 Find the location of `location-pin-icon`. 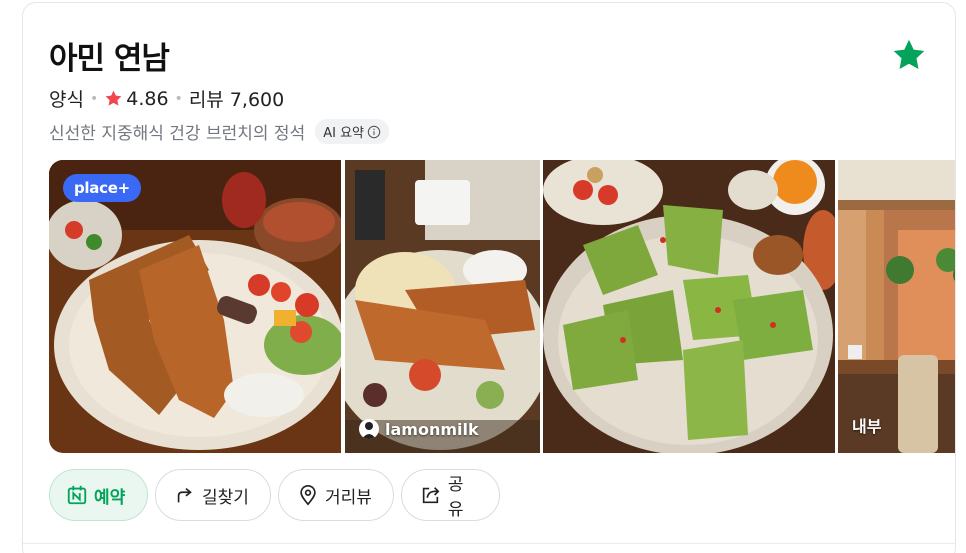

location-pin-icon is located at coordinates (308, 495).